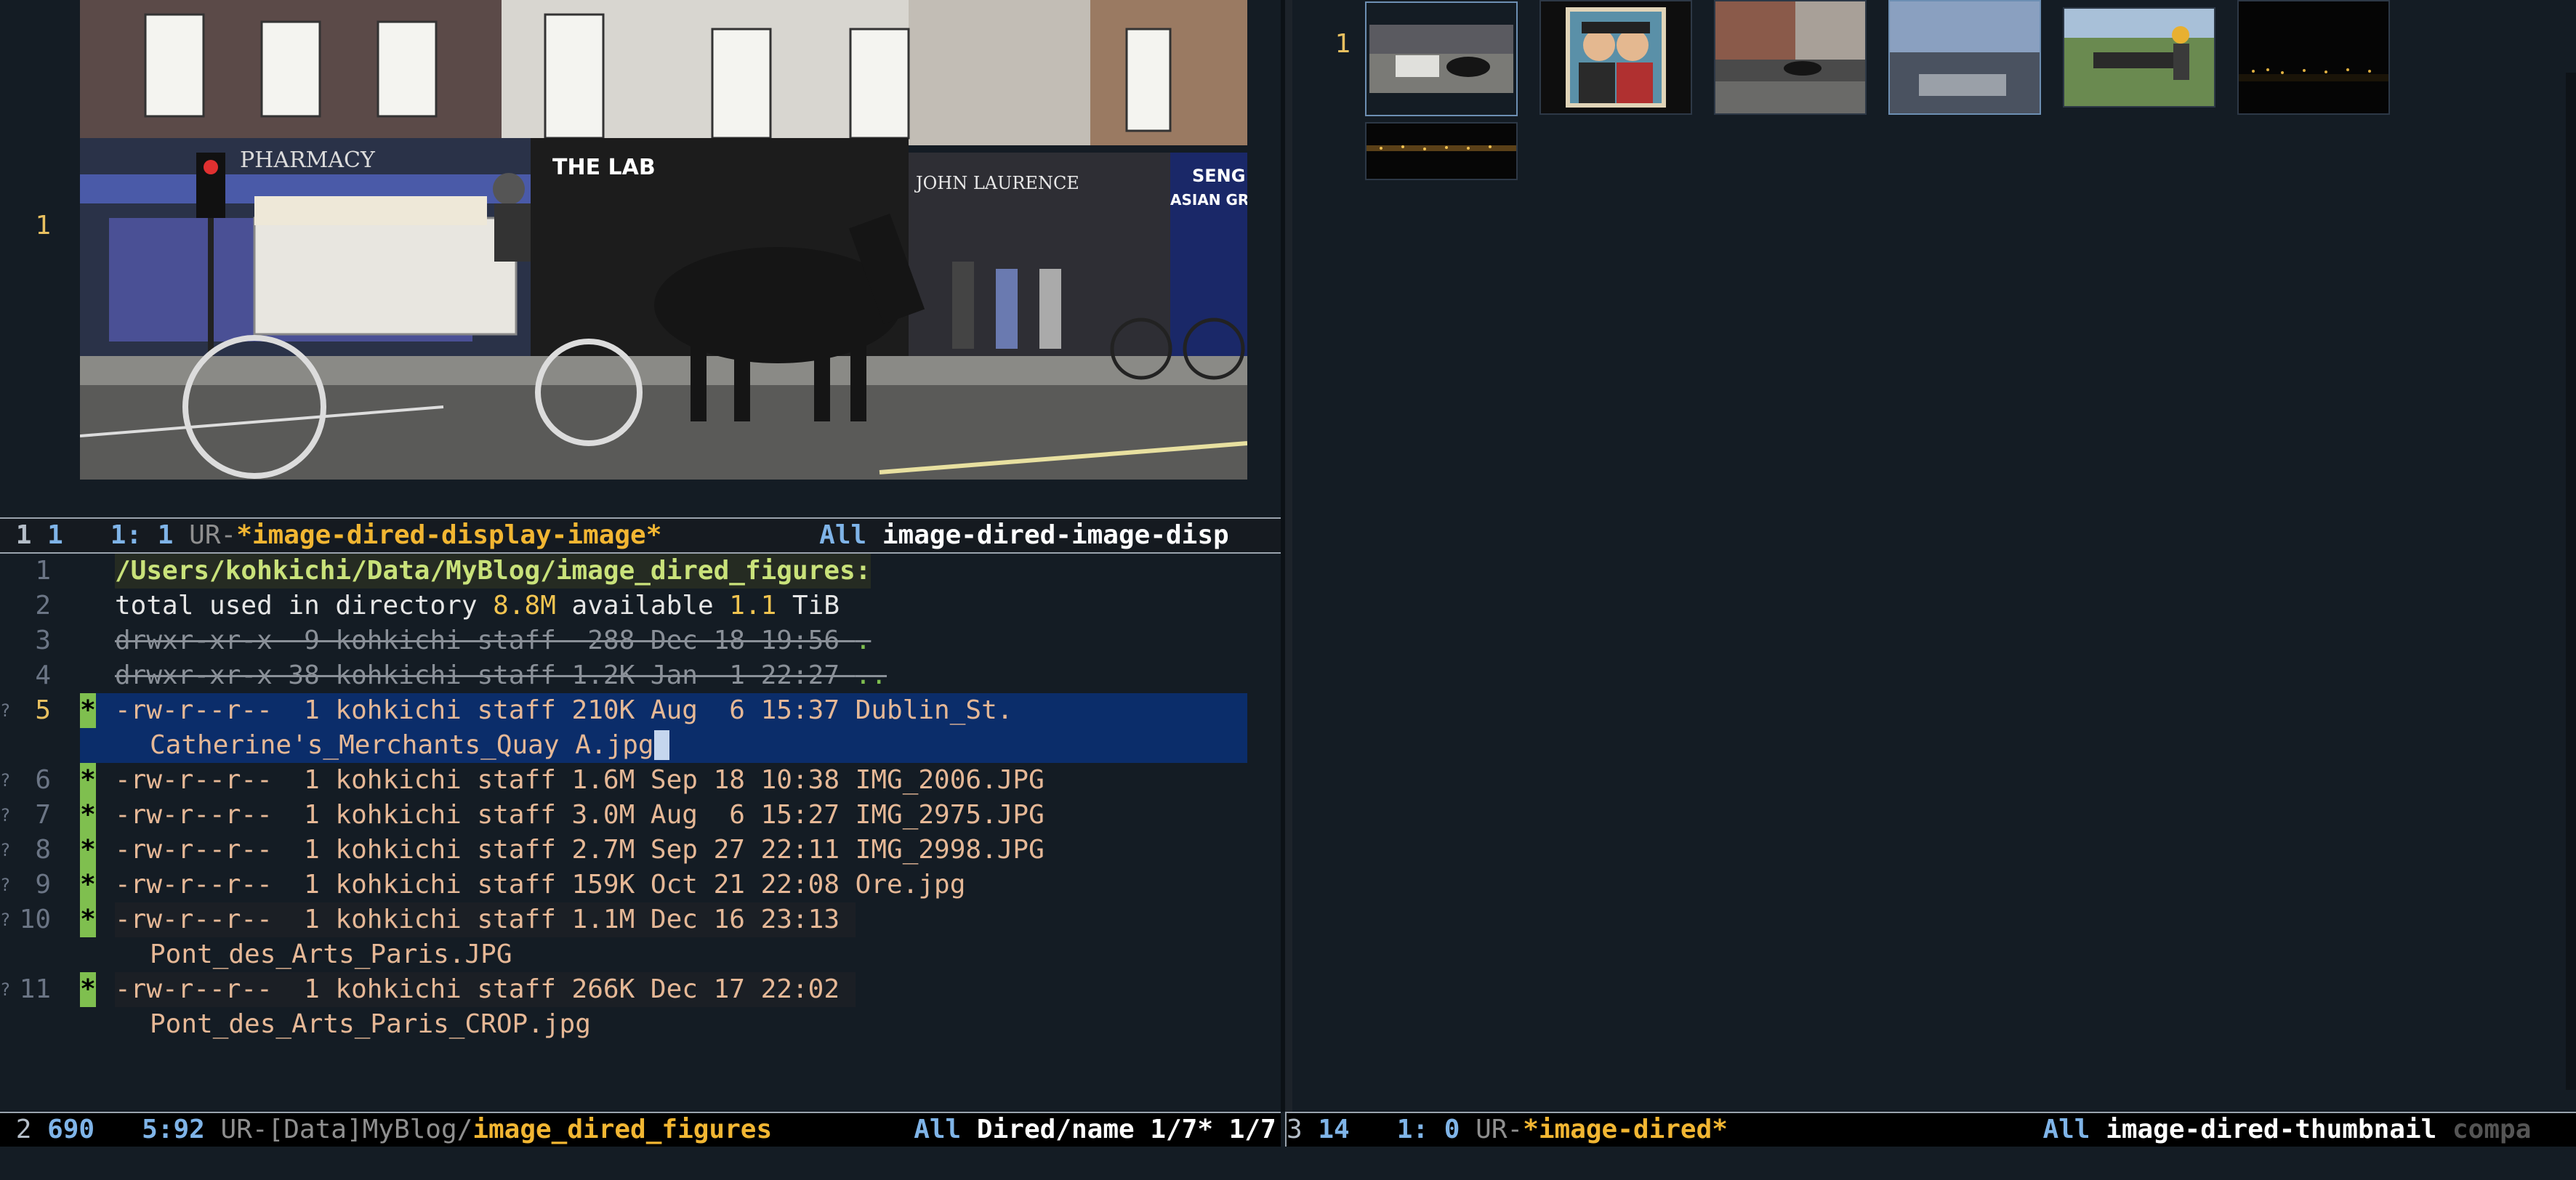 Image resolution: width=2576 pixels, height=1180 pixels. I want to click on night-thumb-image, so click(2313, 57).